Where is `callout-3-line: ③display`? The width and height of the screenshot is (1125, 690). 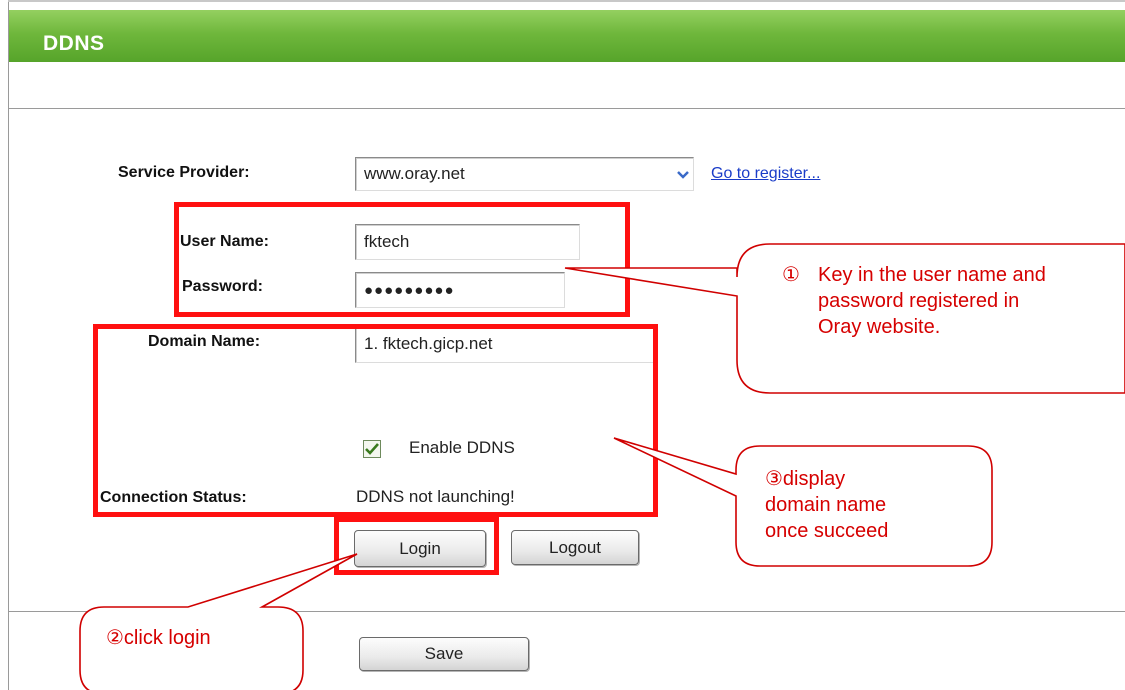
callout-3-line: ③display is located at coordinates (805, 479).